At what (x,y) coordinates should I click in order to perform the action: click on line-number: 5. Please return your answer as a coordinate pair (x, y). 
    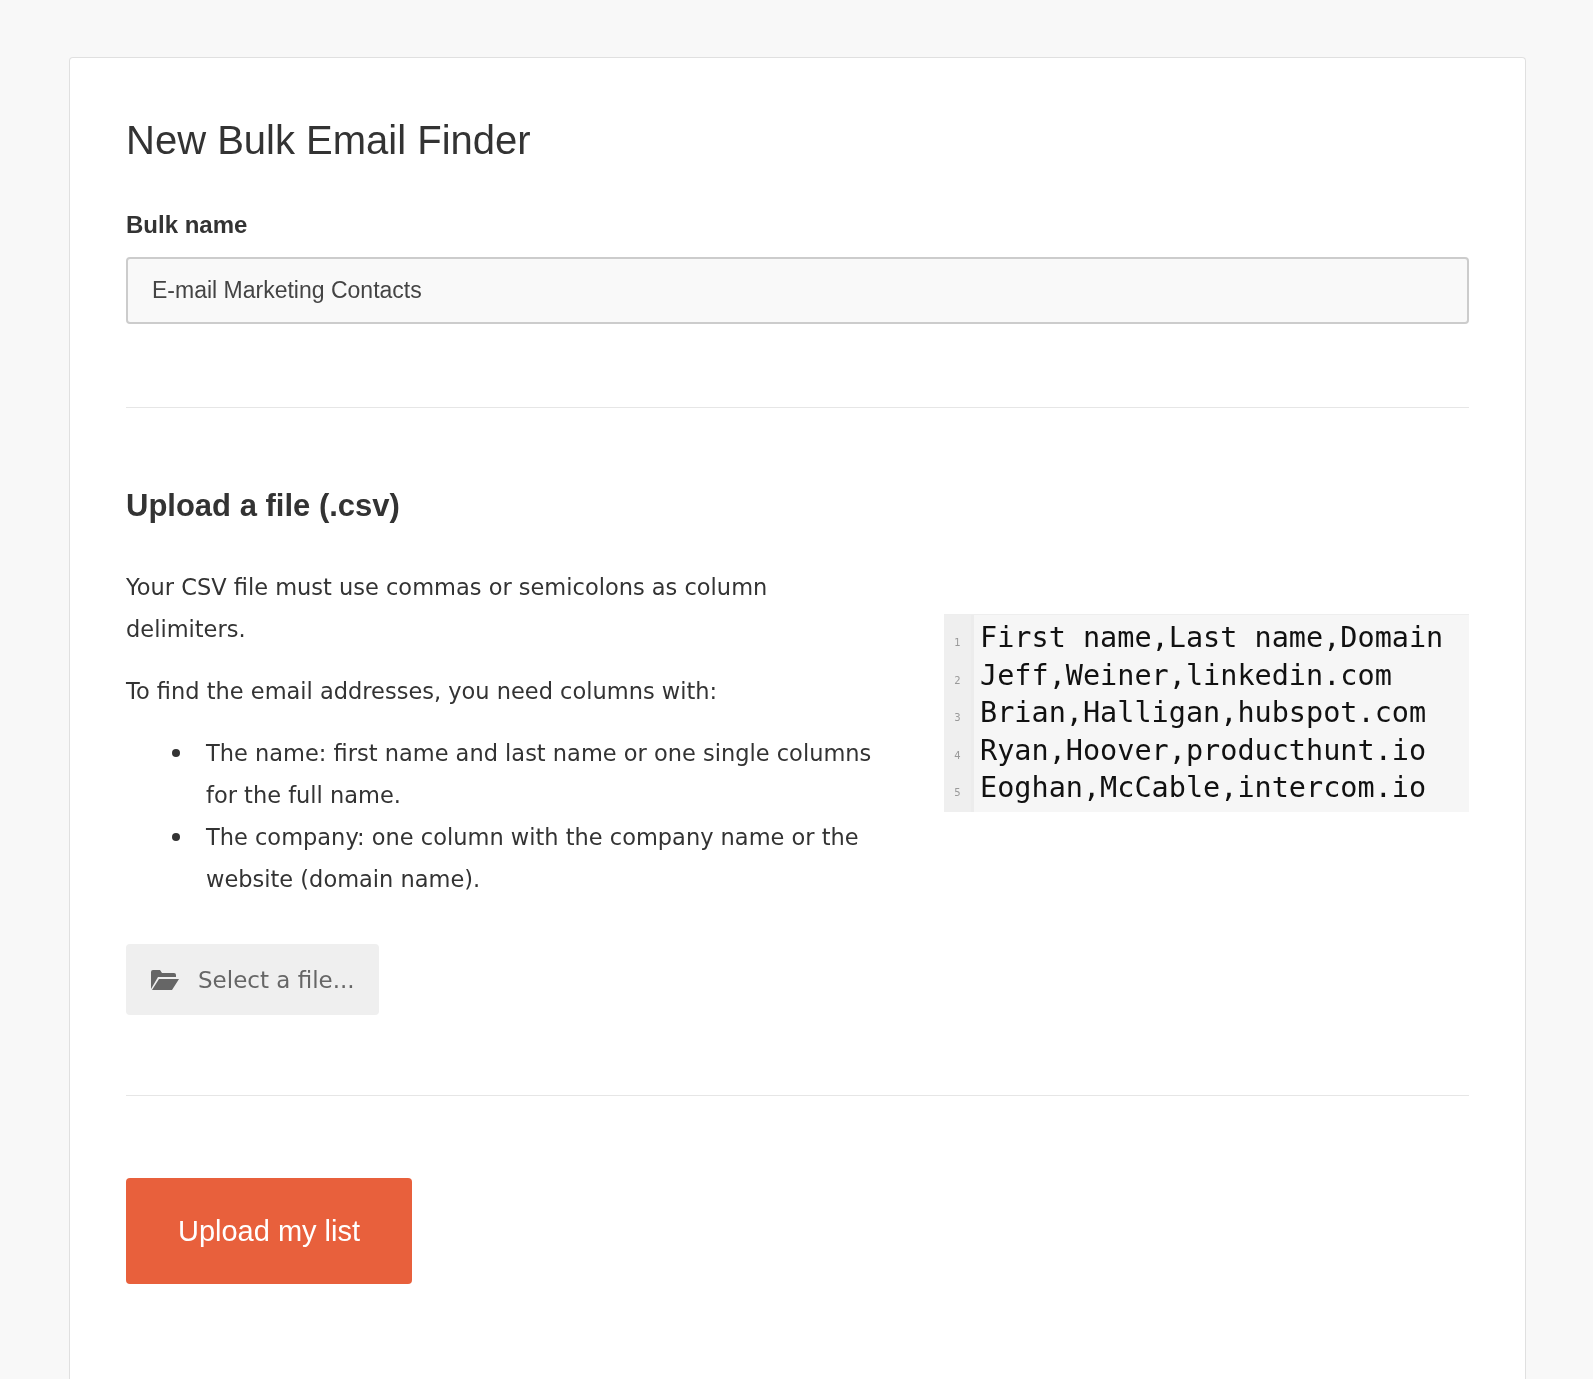
    Looking at the image, I should click on (957, 793).